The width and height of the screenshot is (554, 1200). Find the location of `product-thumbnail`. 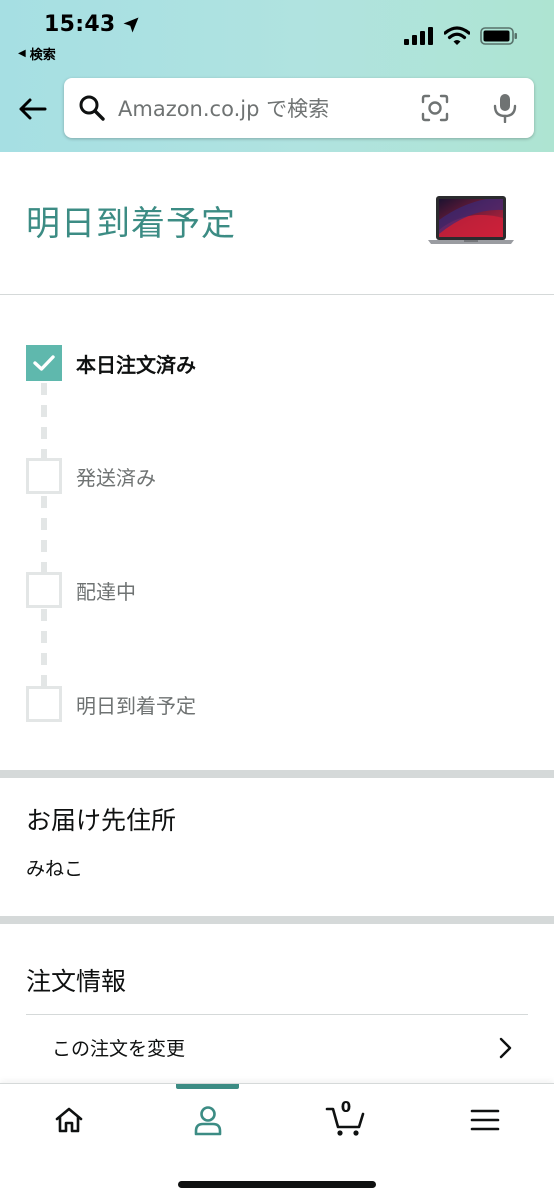

product-thumbnail is located at coordinates (471, 220).